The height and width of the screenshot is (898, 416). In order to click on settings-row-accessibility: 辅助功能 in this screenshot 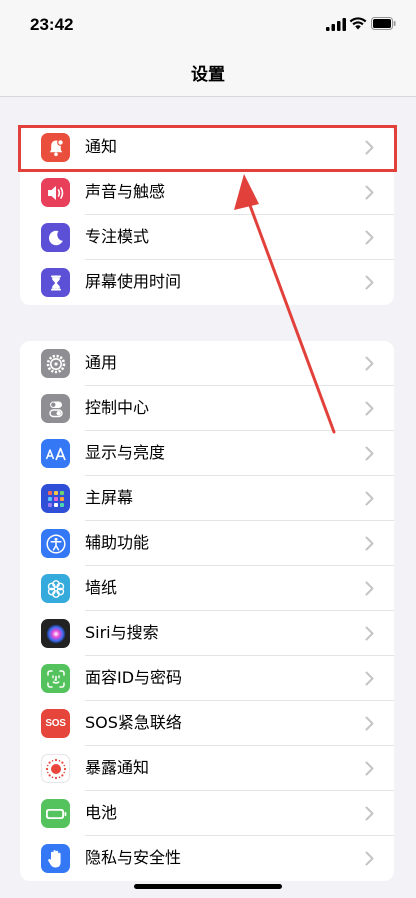, I will do `click(207, 543)`.